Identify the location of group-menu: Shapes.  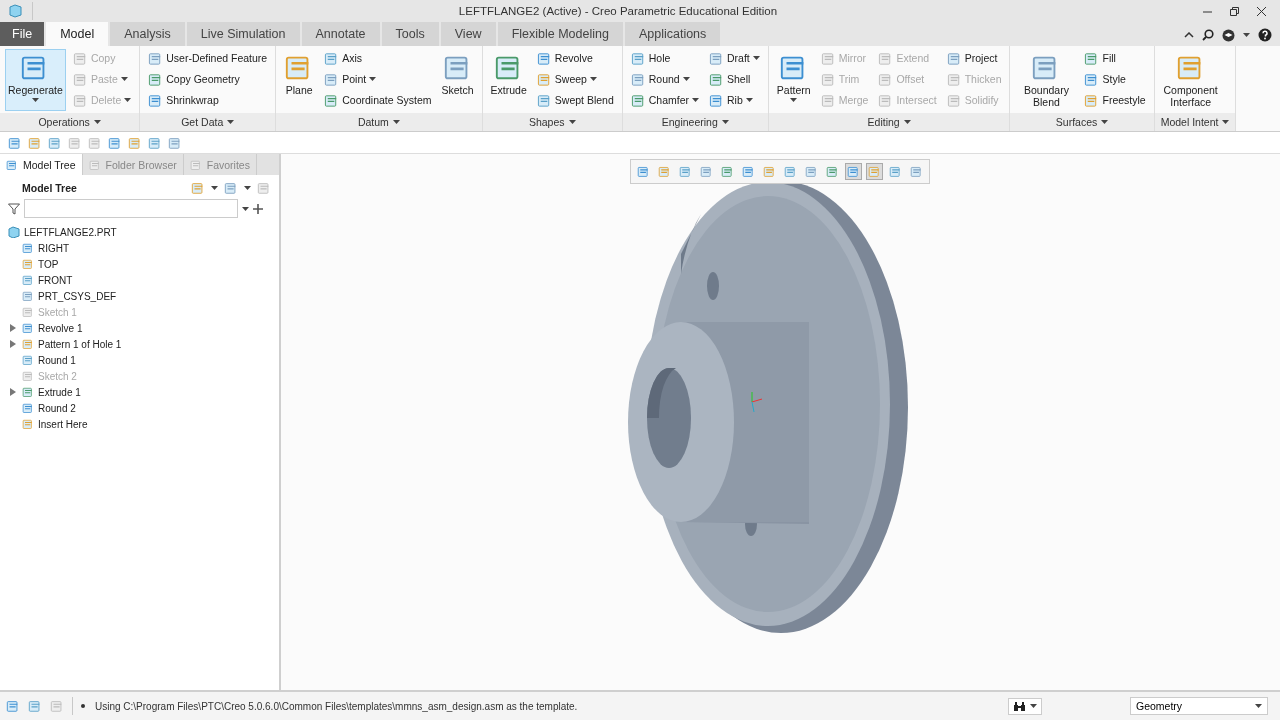
(552, 122).